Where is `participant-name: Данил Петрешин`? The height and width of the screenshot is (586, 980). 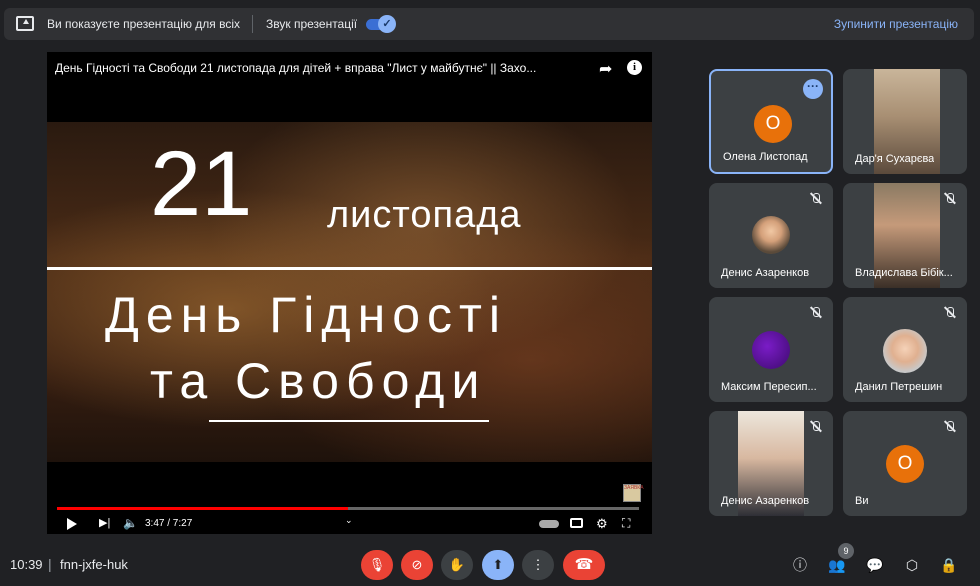 participant-name: Данил Петрешин is located at coordinates (899, 387).